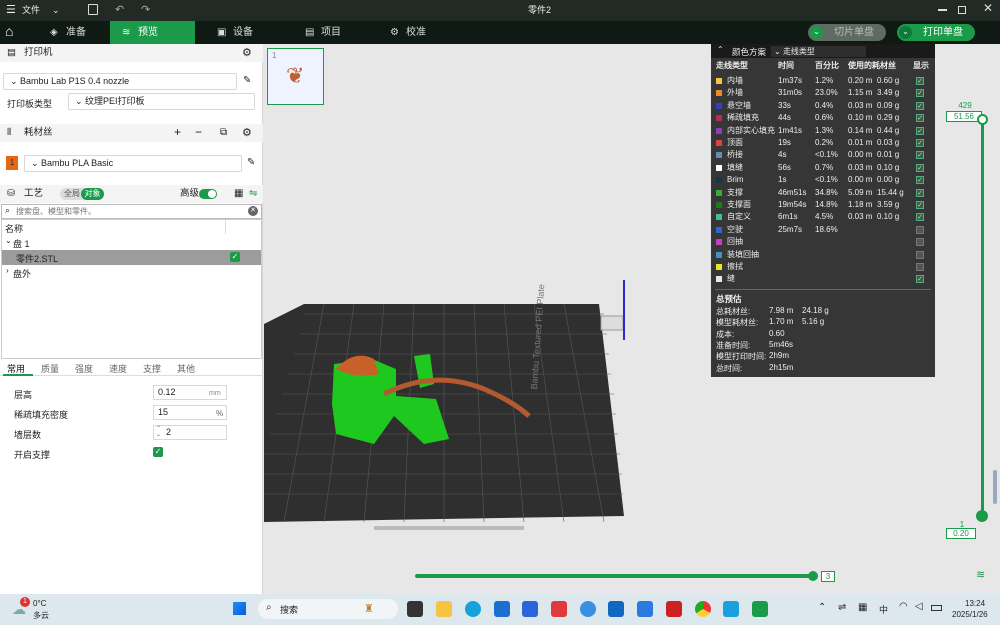 The height and width of the screenshot is (625, 1000). I want to click on chrome-icon, so click(703, 609).